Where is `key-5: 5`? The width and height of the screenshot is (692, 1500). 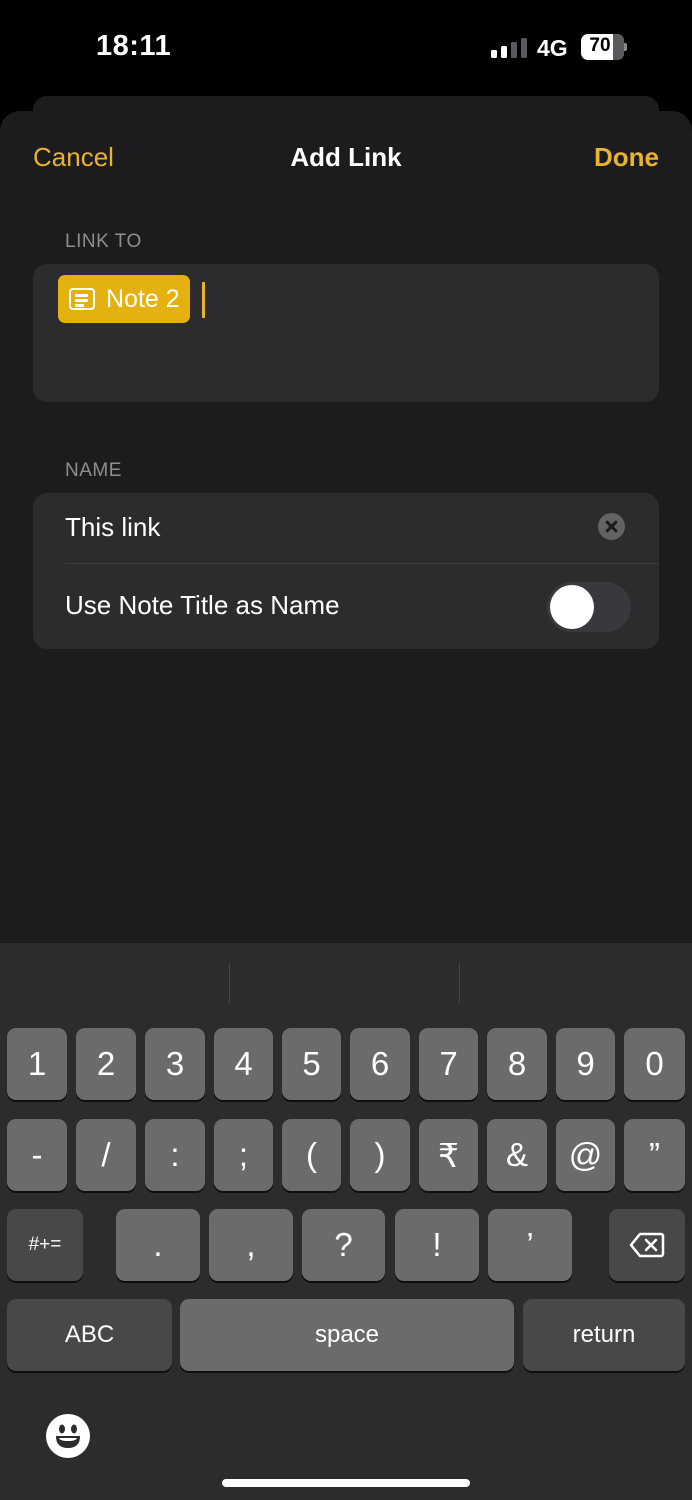
key-5: 5 is located at coordinates (311, 1064).